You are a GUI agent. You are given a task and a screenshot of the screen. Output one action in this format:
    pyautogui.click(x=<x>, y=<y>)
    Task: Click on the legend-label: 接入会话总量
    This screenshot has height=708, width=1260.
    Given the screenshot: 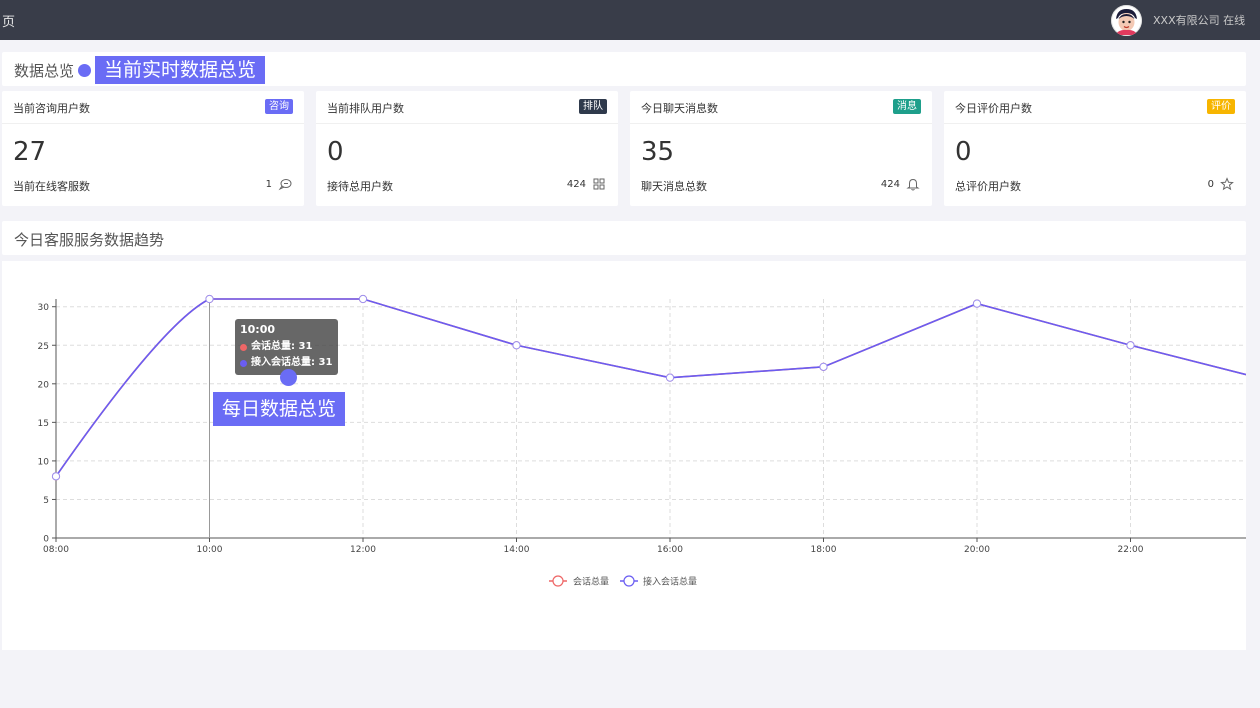 What is the action you would take?
    pyautogui.click(x=670, y=582)
    